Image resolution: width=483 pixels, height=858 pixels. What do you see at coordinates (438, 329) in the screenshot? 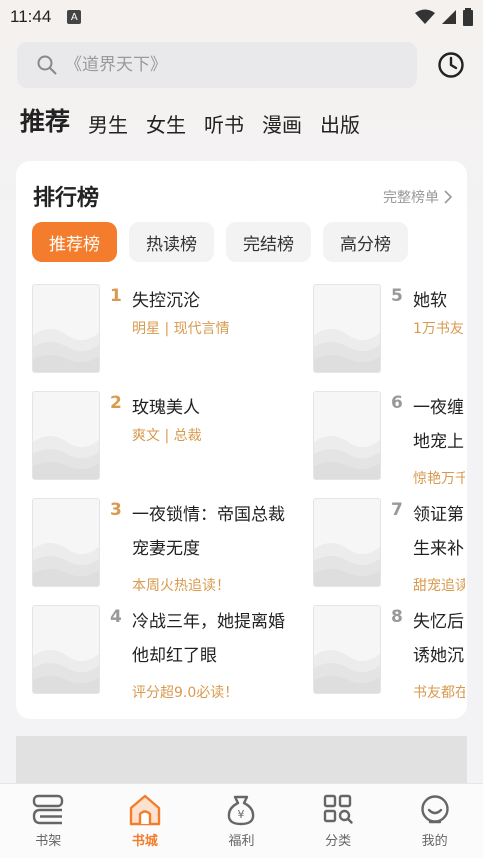
I see `book-tag: 1万书友` at bounding box center [438, 329].